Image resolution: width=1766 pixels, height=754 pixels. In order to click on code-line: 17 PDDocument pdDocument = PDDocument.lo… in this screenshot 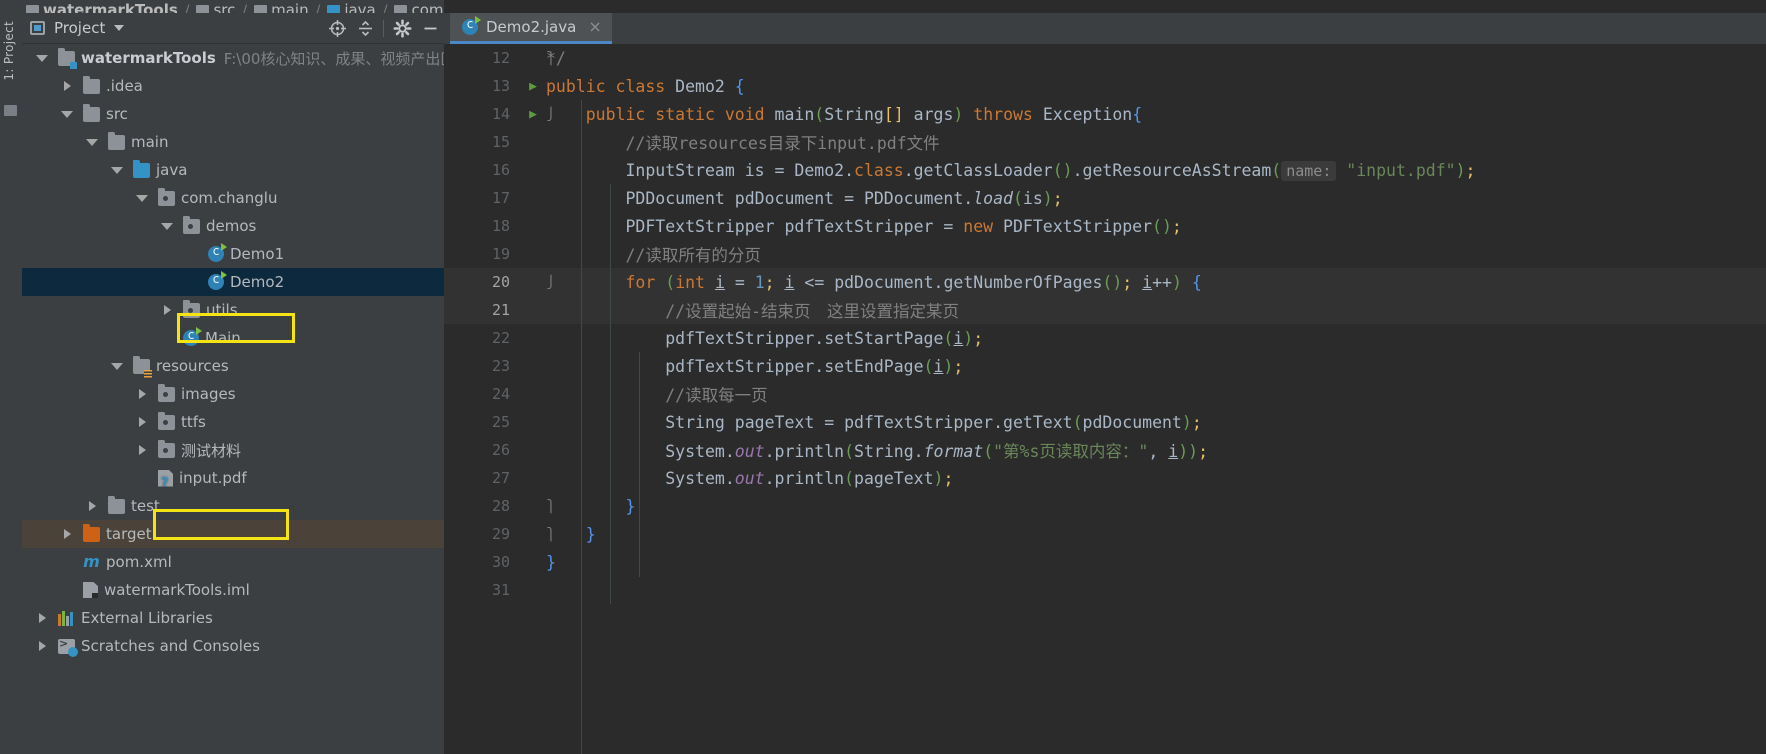, I will do `click(1105, 198)`.